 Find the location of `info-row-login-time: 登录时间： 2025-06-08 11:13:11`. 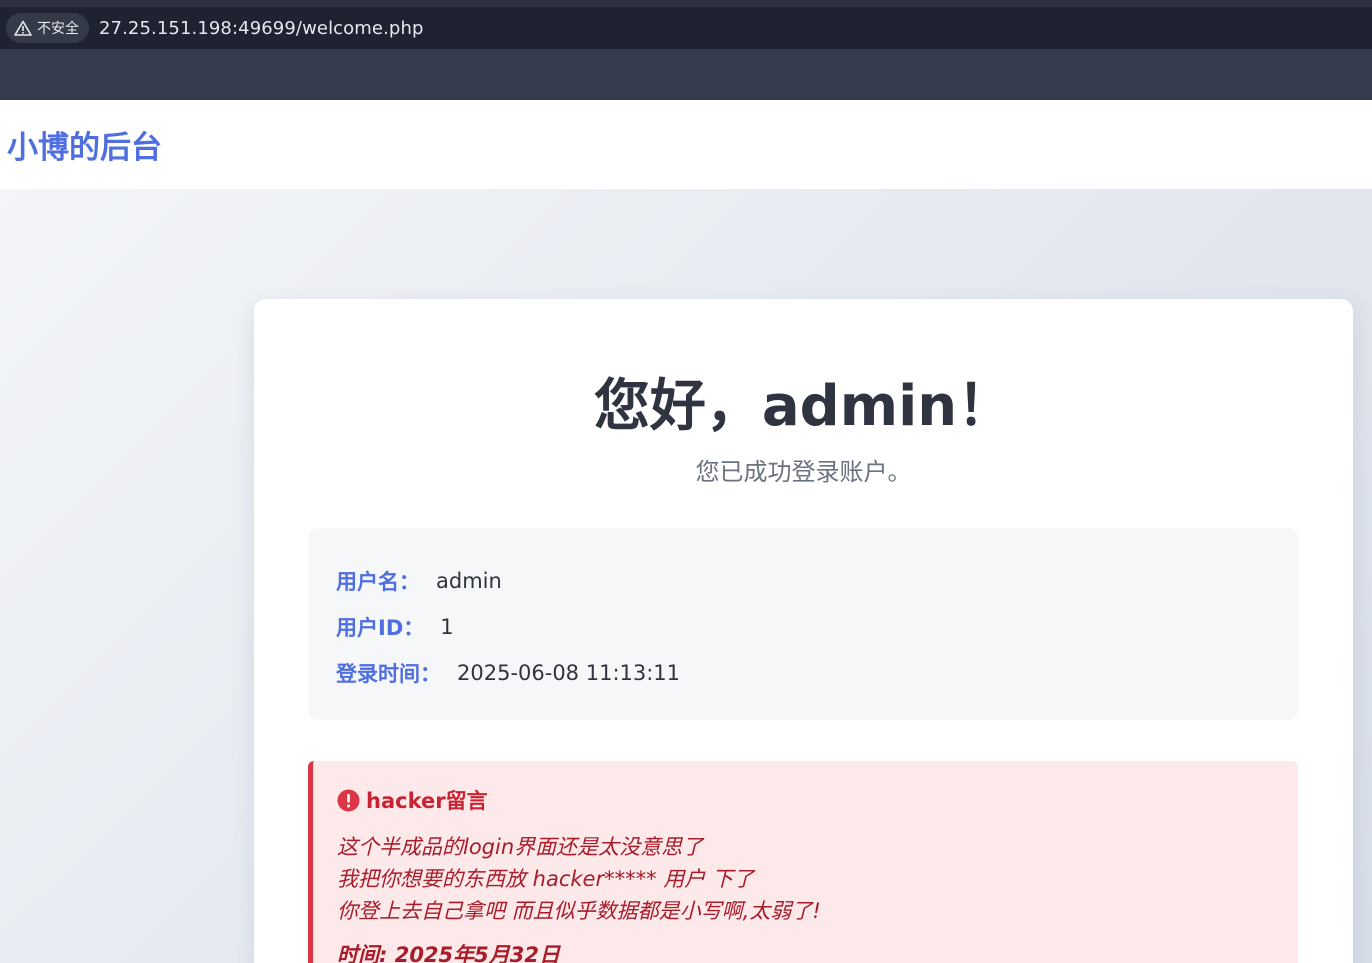

info-row-login-time: 登录时间： 2025-06-08 11:13:11 is located at coordinates (803, 673).